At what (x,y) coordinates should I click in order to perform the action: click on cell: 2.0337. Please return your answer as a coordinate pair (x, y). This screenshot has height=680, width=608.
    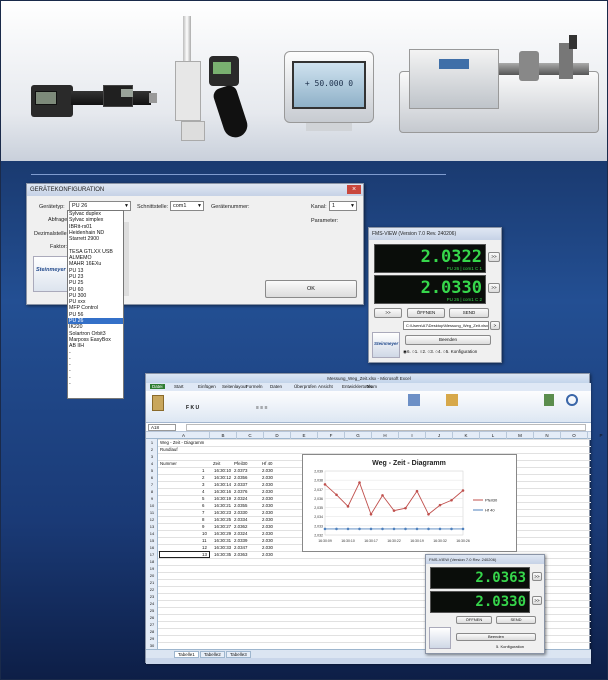
    Looking at the image, I should click on (240, 484).